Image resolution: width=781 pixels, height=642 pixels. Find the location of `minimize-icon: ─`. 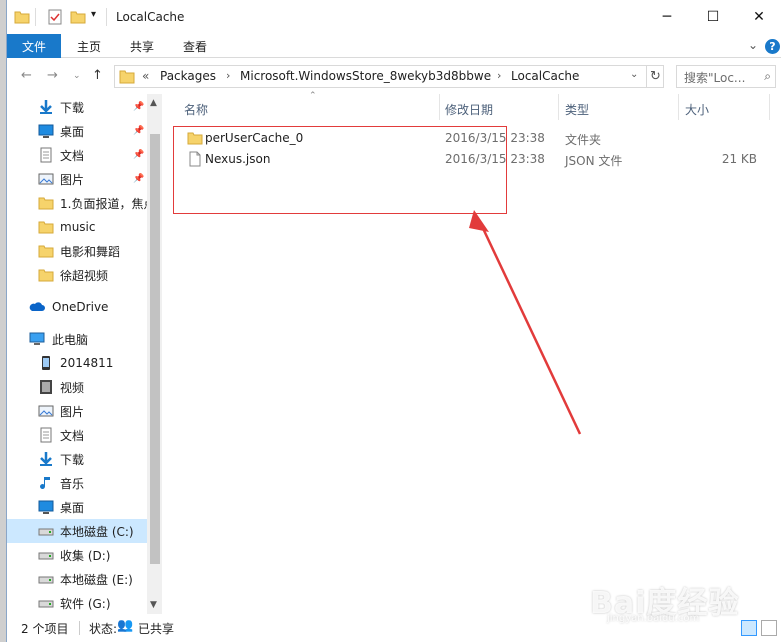

minimize-icon: ─ is located at coordinates (667, 17).